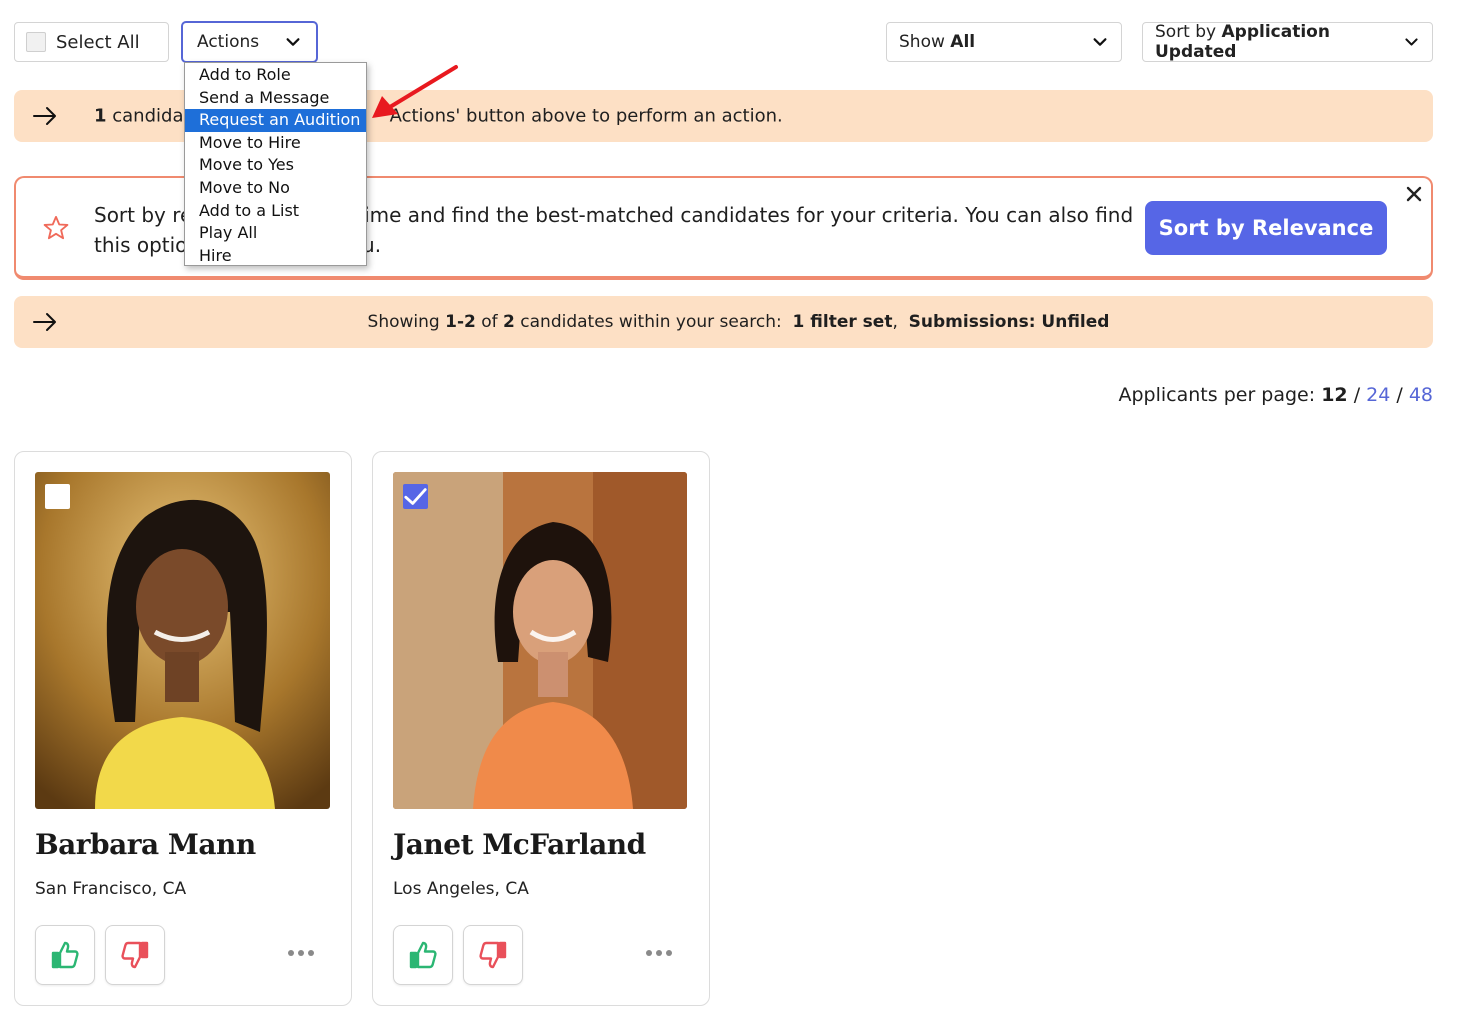  Describe the element at coordinates (56, 227) in the screenshot. I see `star-icon` at that location.